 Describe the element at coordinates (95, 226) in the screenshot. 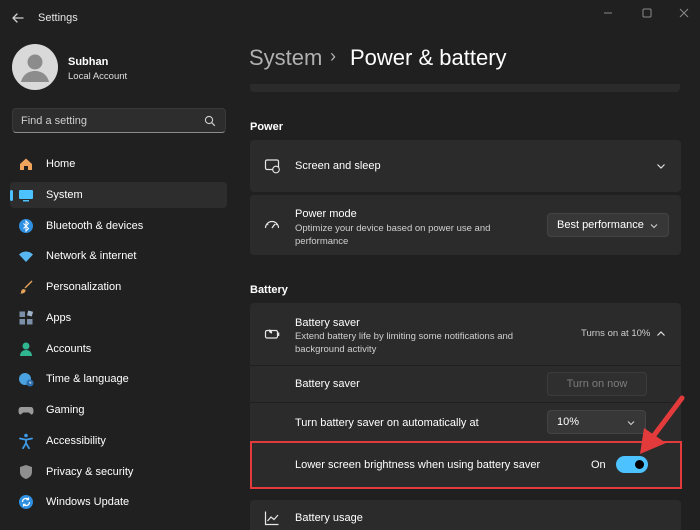

I see `sidebar-item-label: Bluetooth & devices` at that location.